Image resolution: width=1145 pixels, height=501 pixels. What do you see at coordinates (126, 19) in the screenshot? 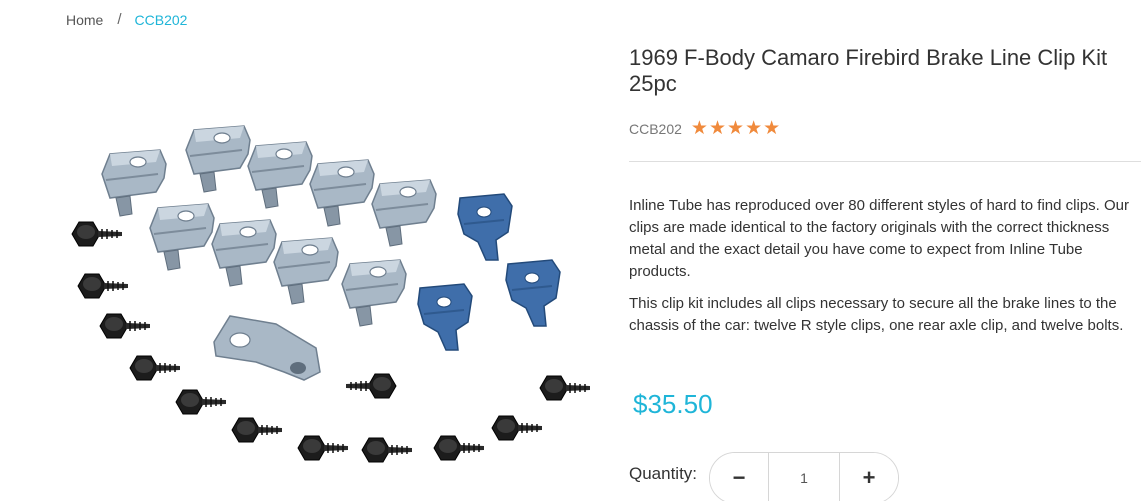
I see `breadcrumb: Home / CCB202` at bounding box center [126, 19].